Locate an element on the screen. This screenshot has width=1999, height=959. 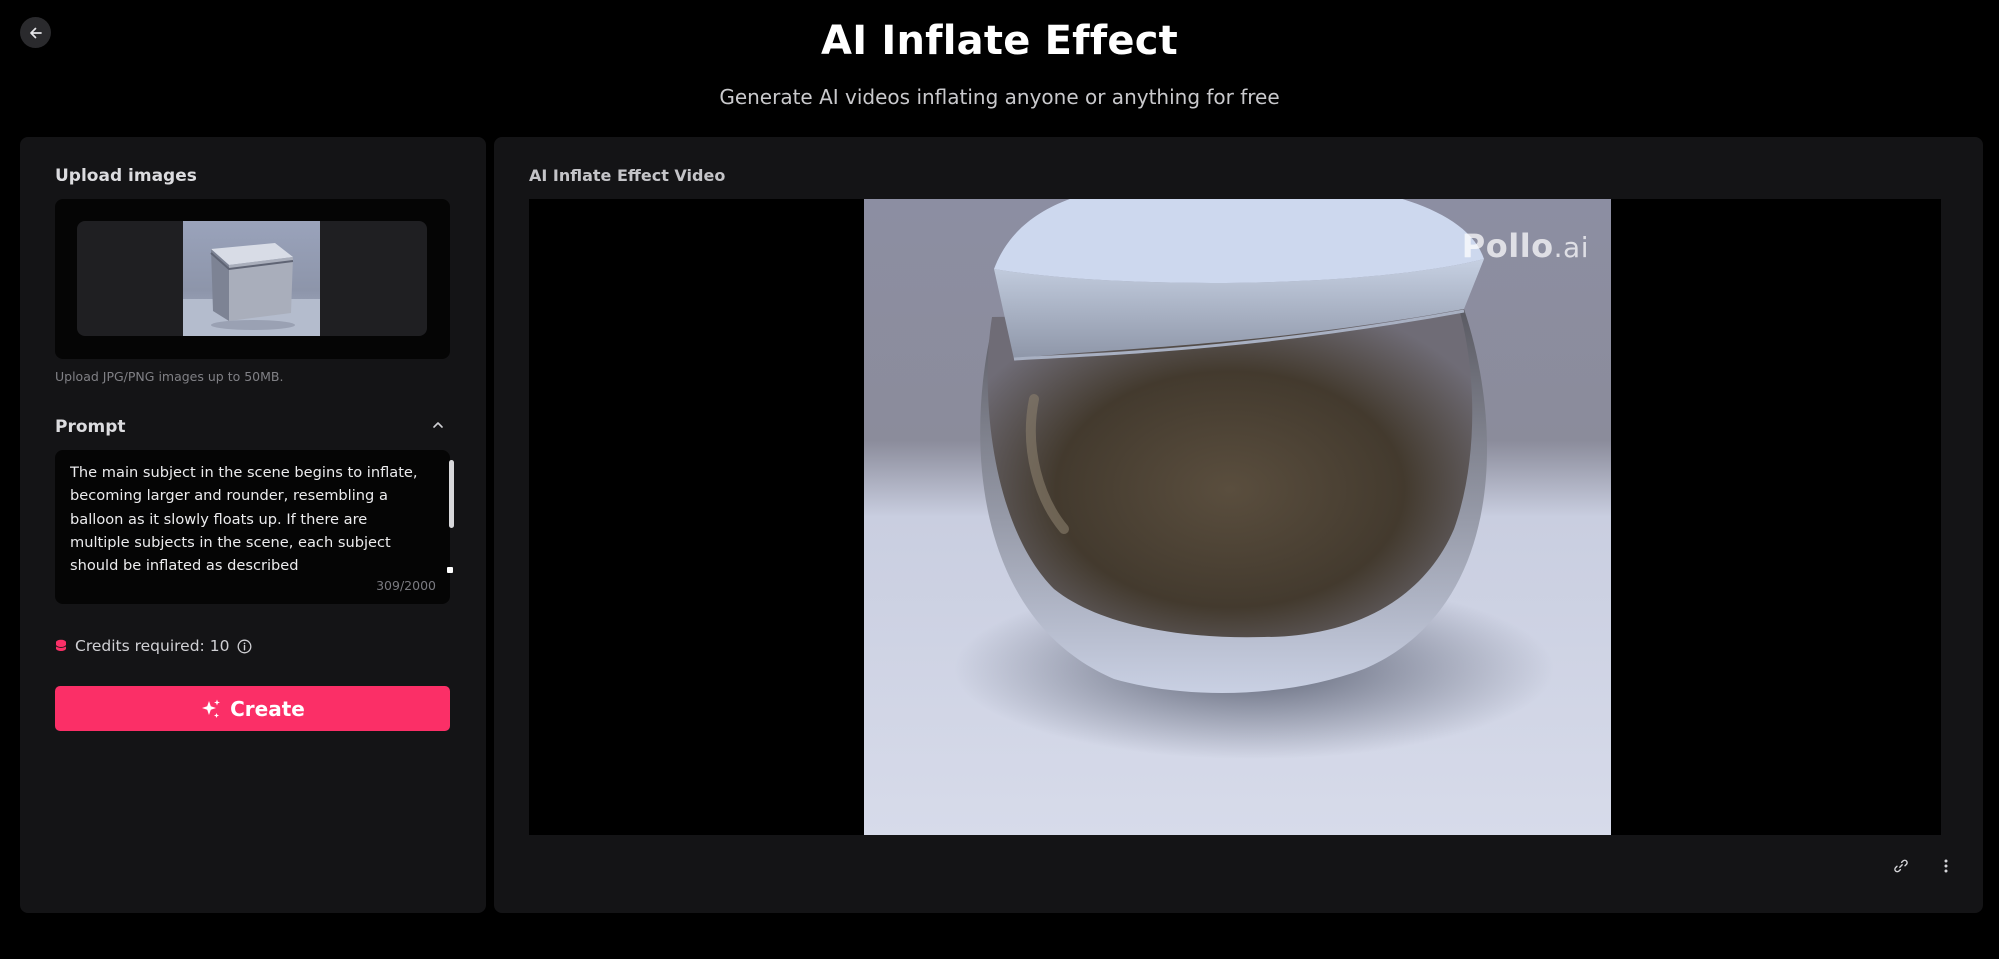
upload-dropzone is located at coordinates (252, 279).